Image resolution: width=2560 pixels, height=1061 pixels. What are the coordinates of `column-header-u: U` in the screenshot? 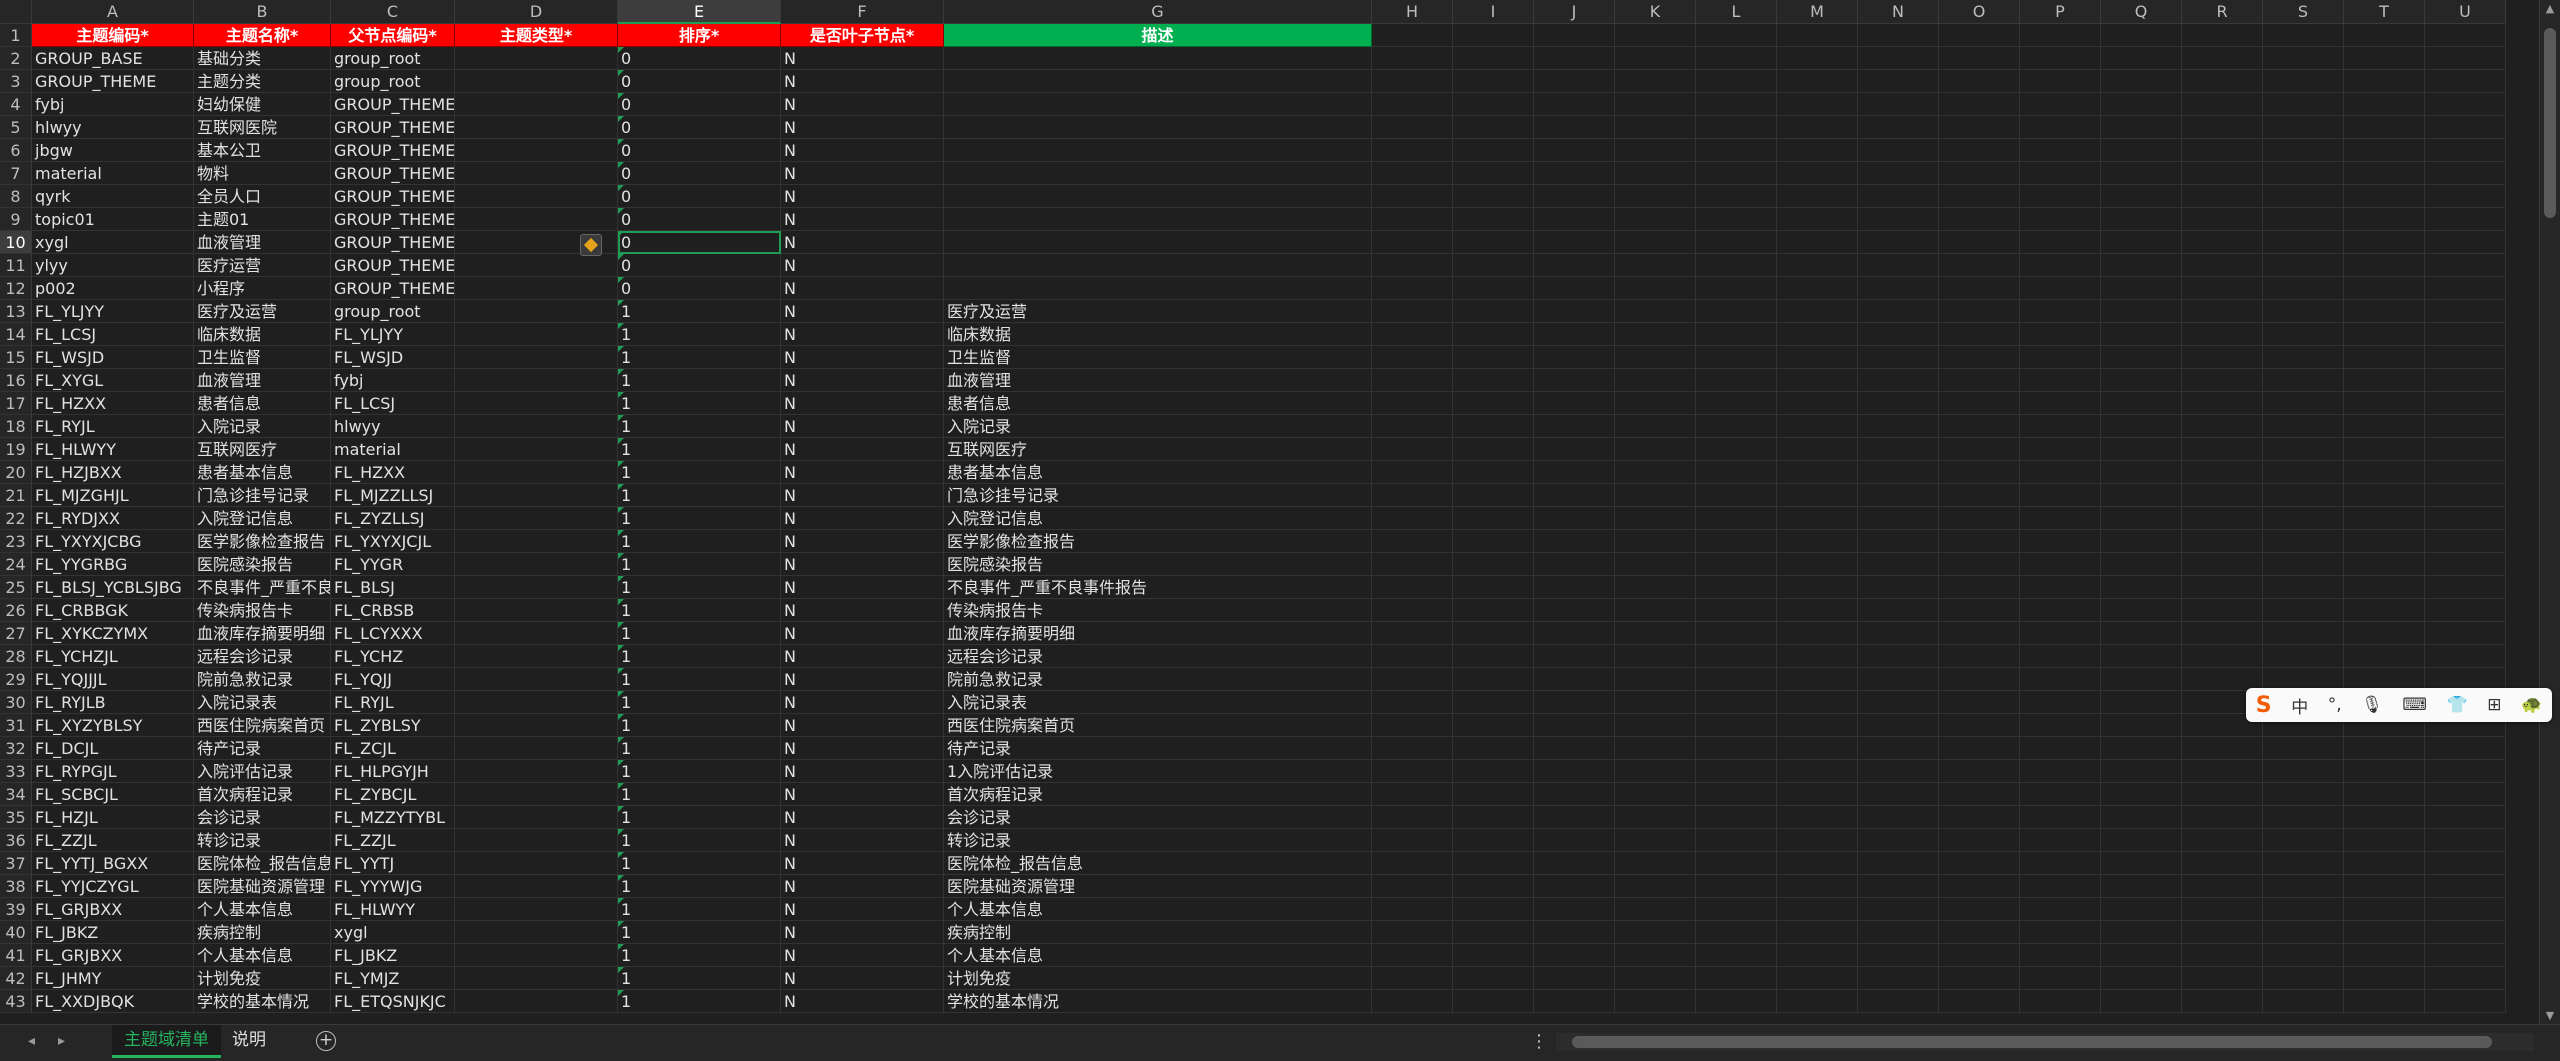 It's located at (2465, 12).